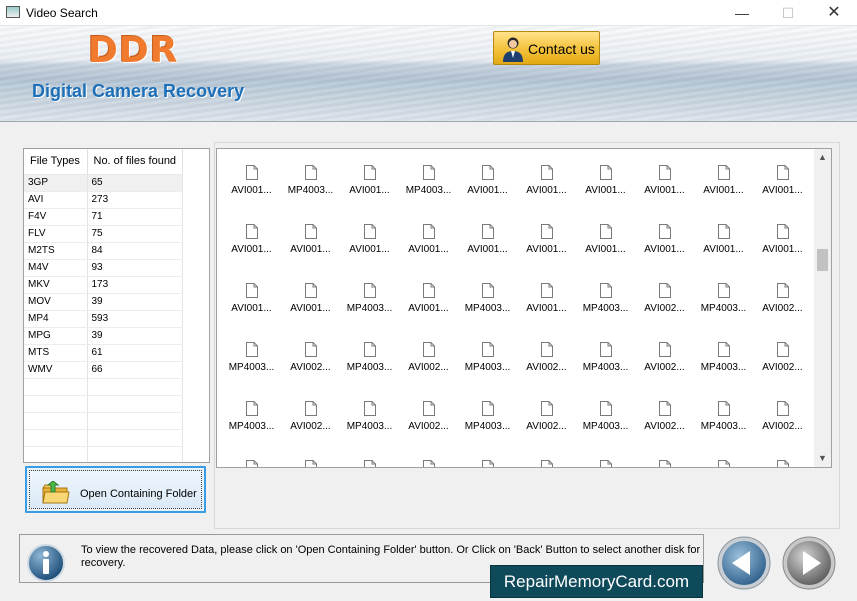 The height and width of the screenshot is (601, 857). Describe the element at coordinates (56, 268) in the screenshot. I see `file-type-cell: M4V` at that location.